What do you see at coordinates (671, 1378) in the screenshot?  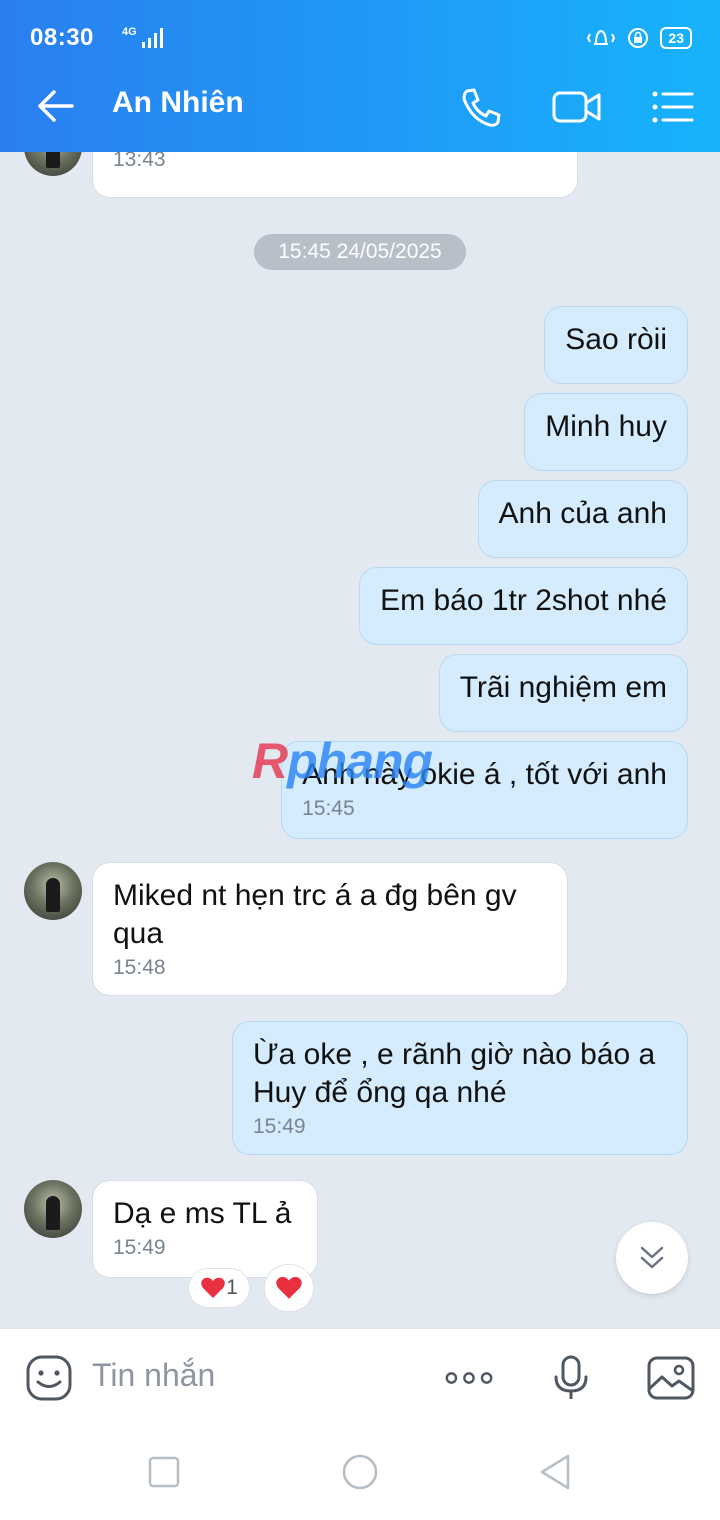 I see `image-icon` at bounding box center [671, 1378].